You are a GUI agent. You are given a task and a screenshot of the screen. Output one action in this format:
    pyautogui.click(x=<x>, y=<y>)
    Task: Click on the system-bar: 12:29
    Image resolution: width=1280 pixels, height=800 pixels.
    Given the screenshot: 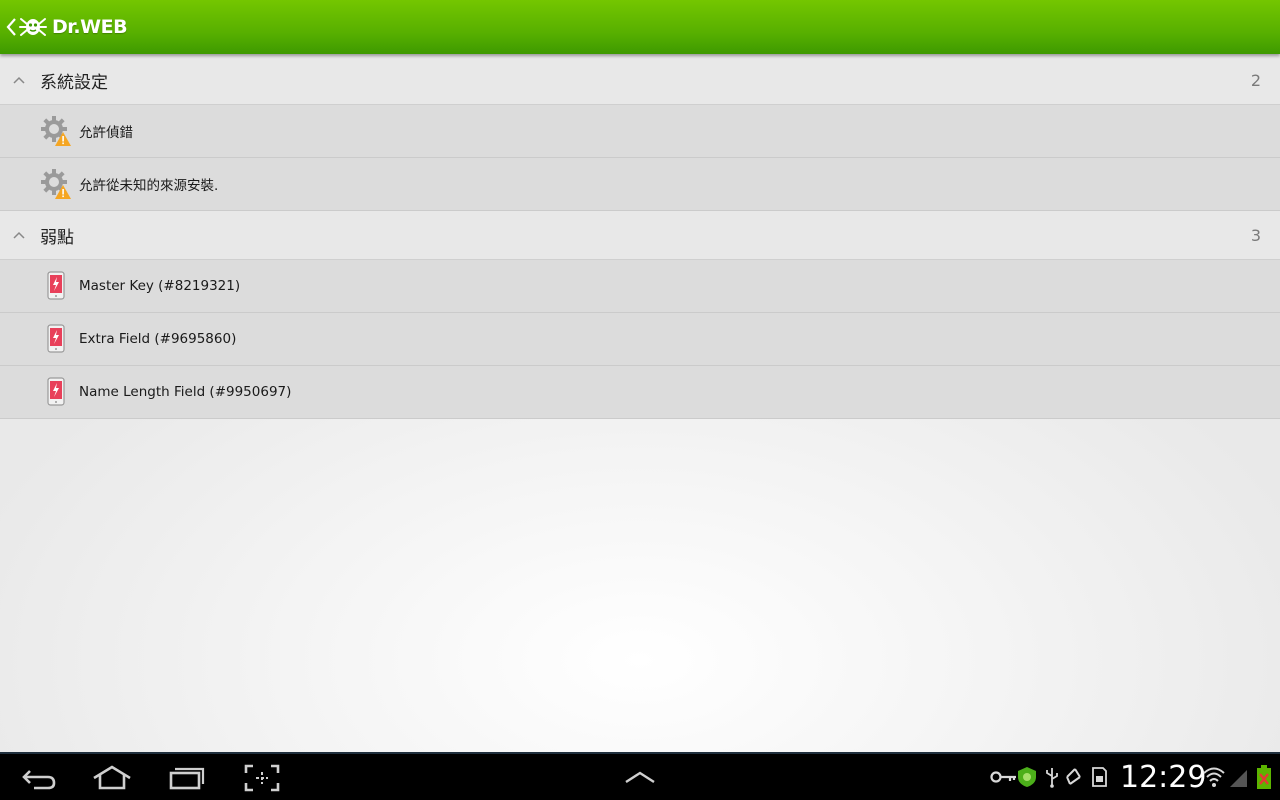 What is the action you would take?
    pyautogui.click(x=640, y=776)
    